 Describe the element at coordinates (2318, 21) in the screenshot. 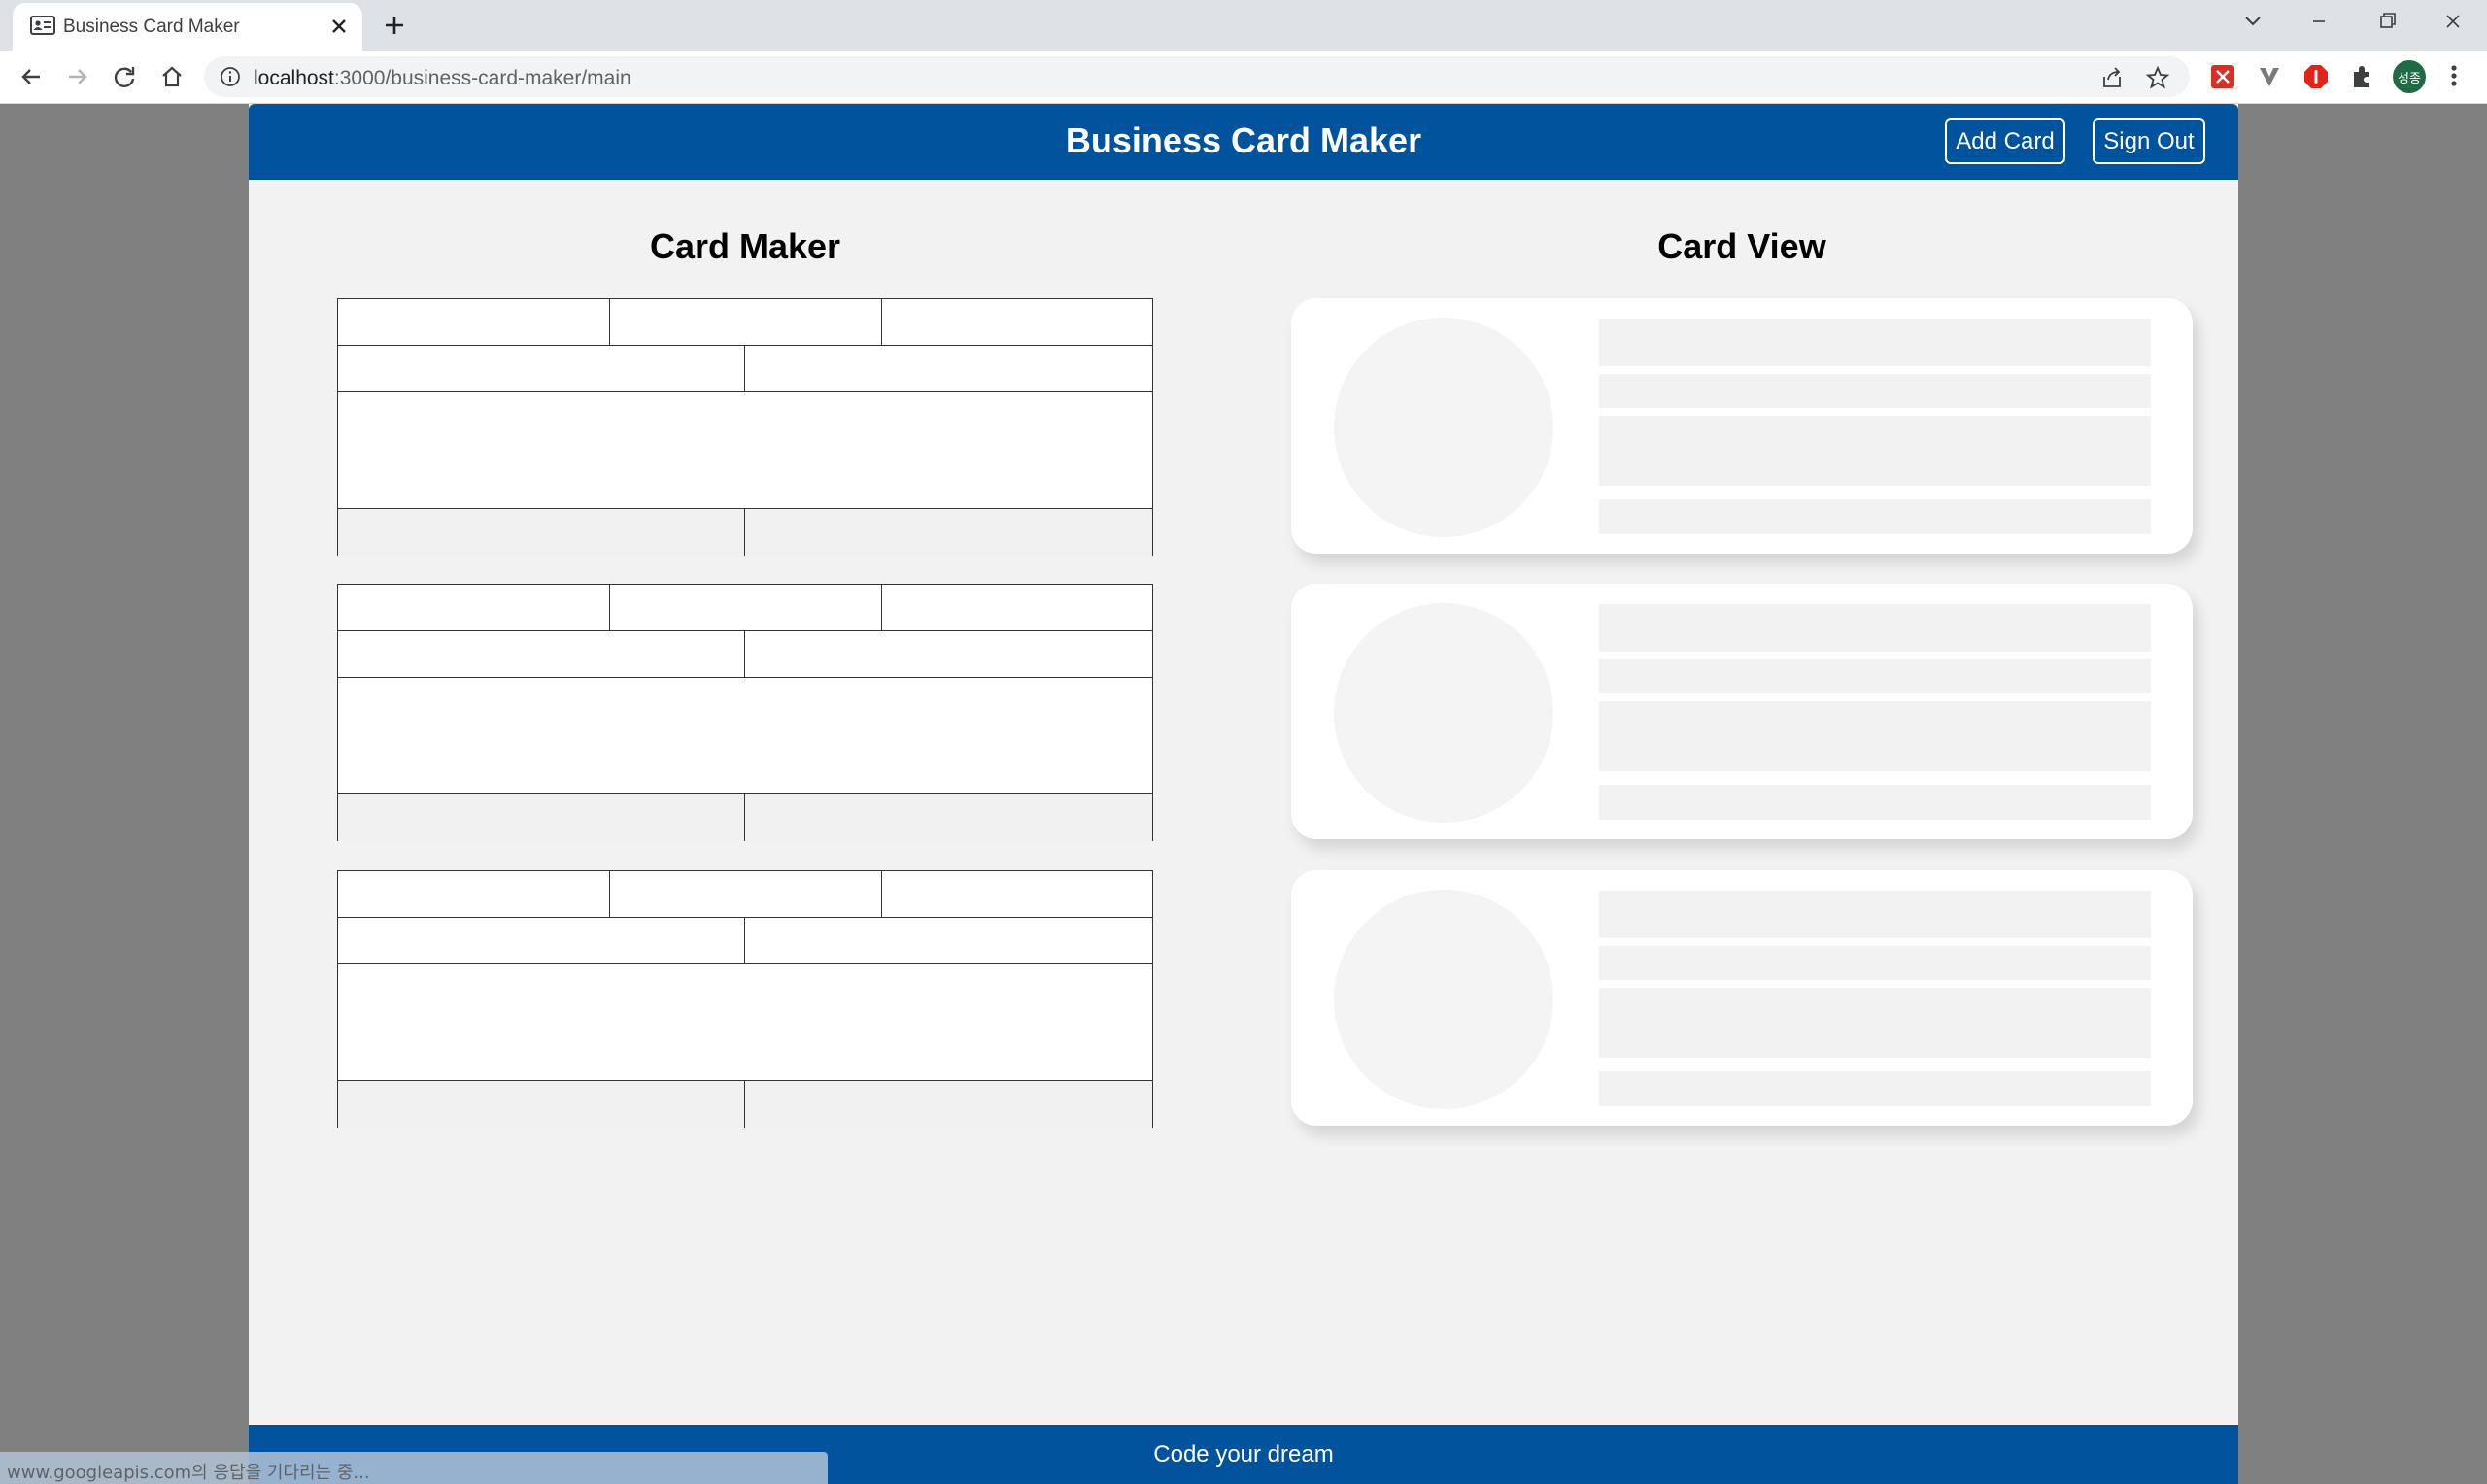

I see `minimize-icon` at that location.